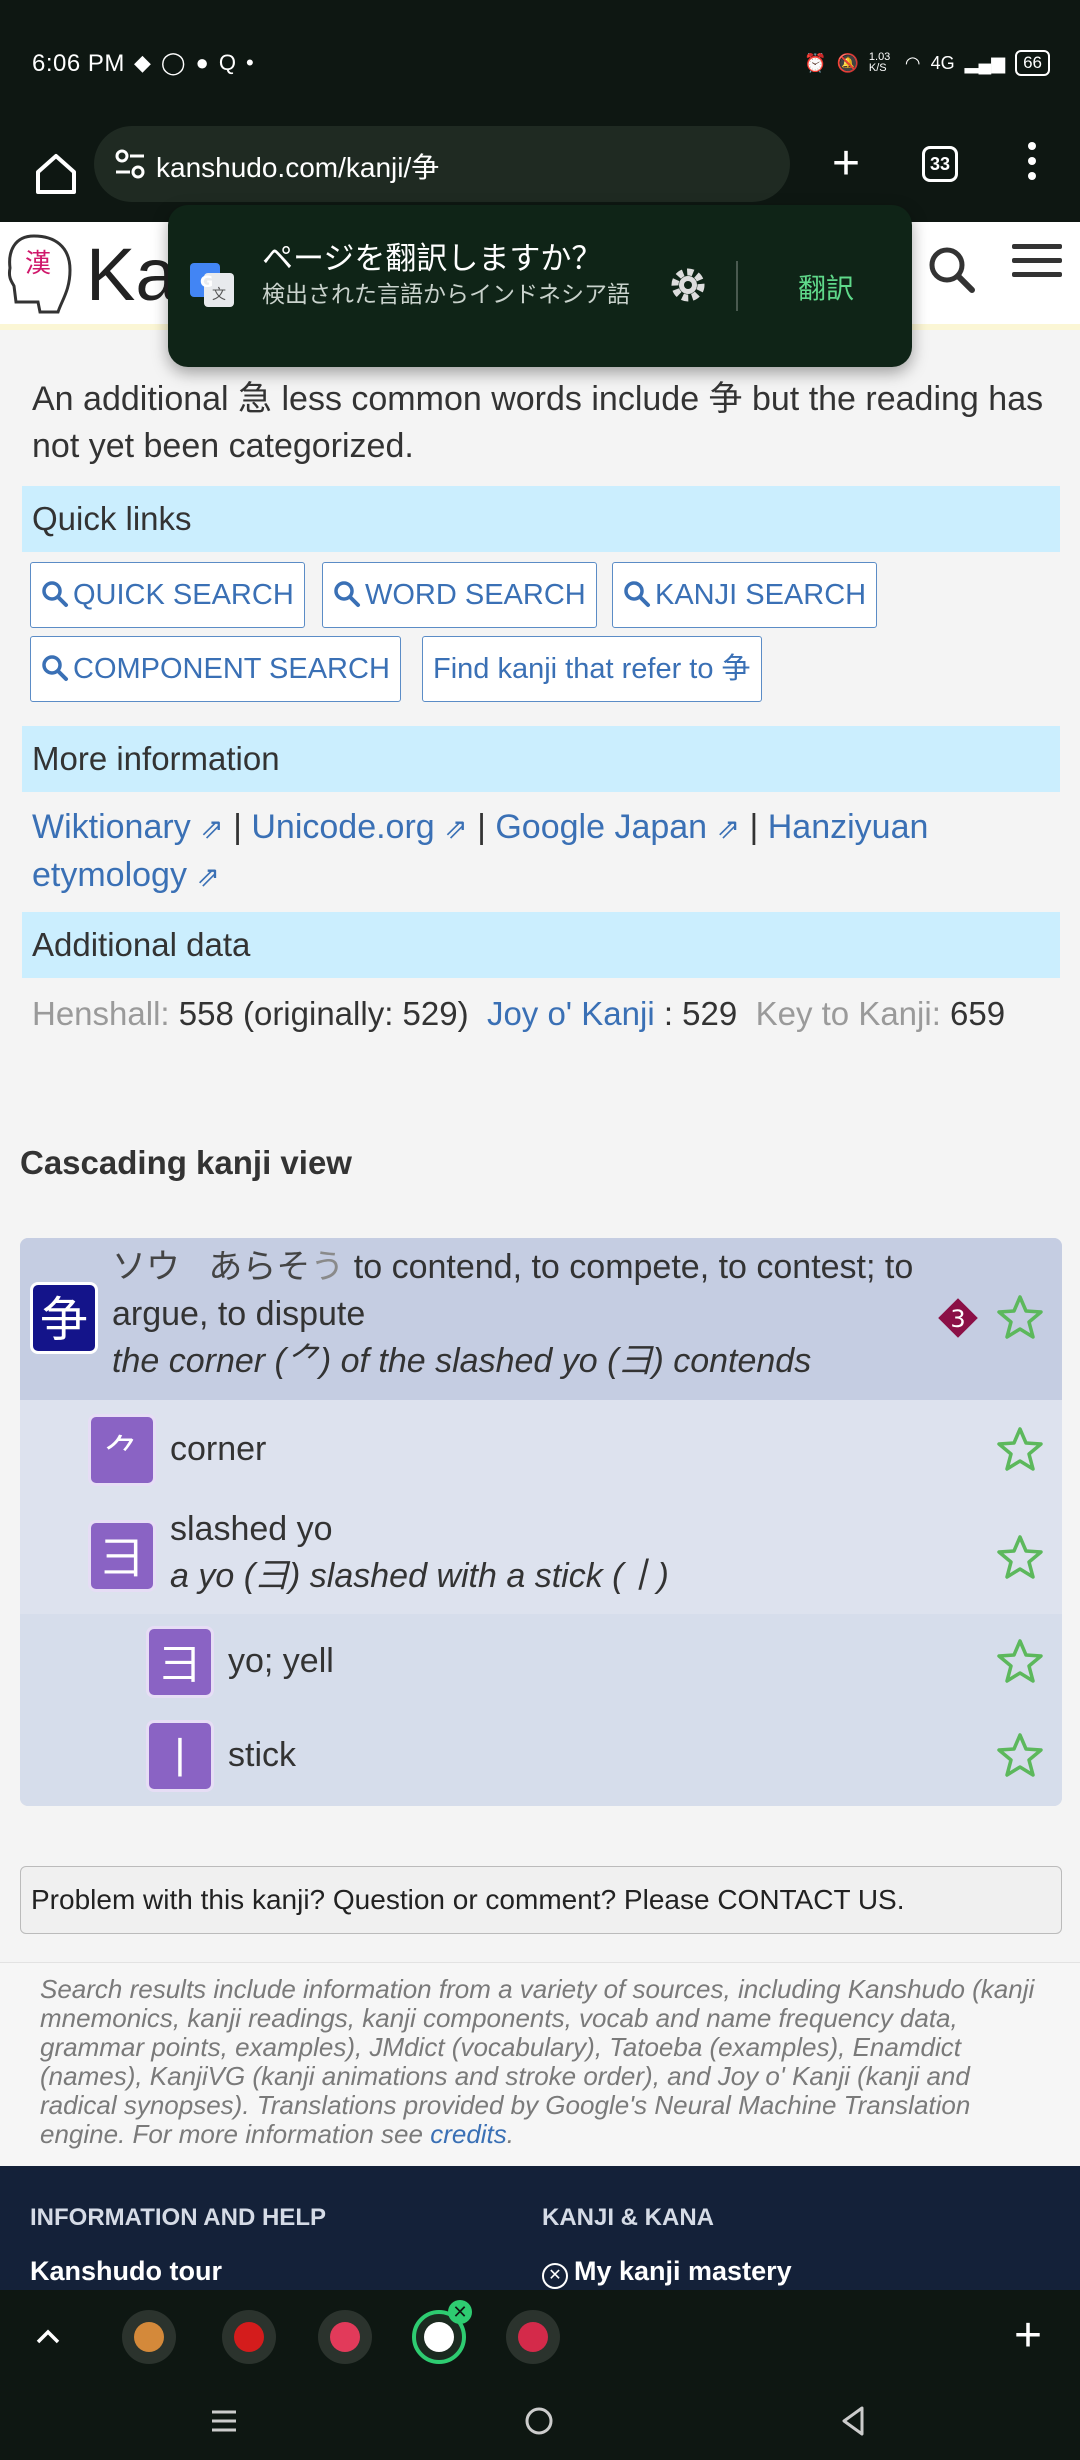 This screenshot has width=1080, height=2460. I want to click on component-kanji-tile: ⺕, so click(122, 1556).